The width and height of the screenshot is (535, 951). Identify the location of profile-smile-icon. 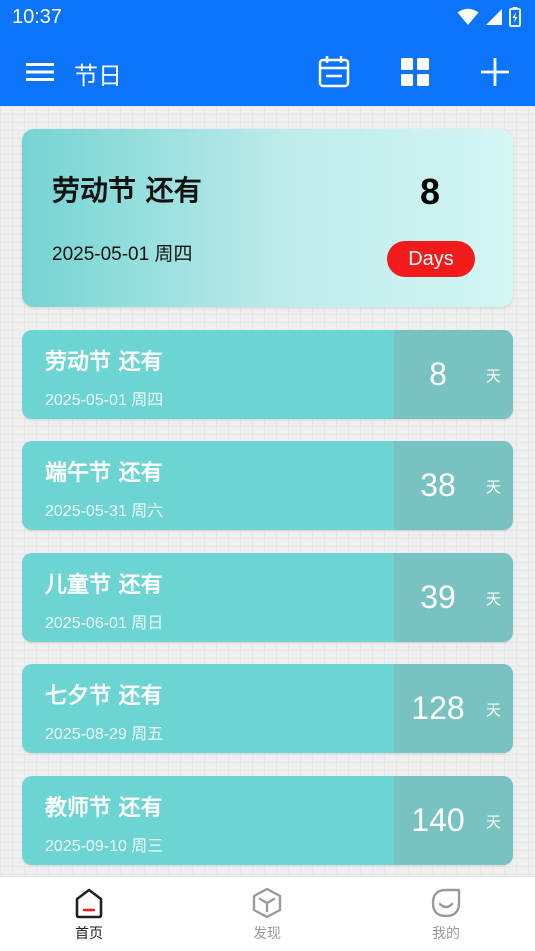
(446, 903).